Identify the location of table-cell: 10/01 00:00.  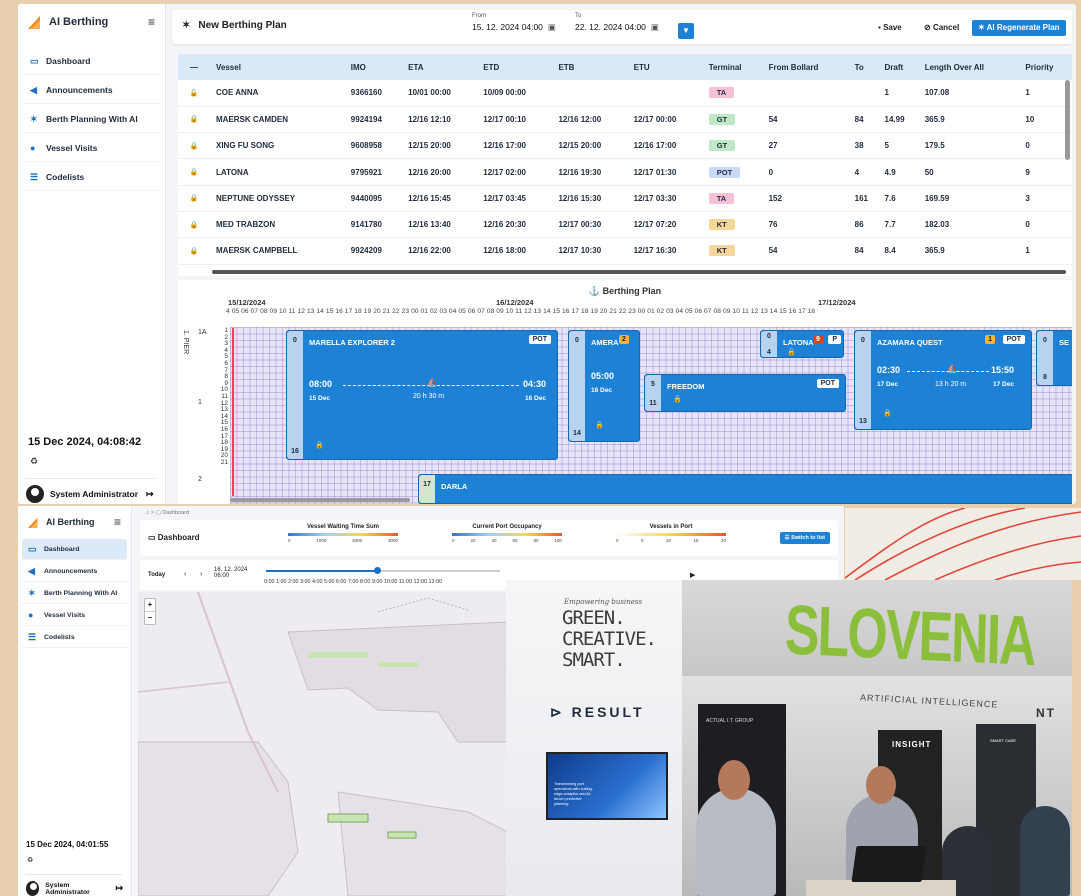
(440, 93).